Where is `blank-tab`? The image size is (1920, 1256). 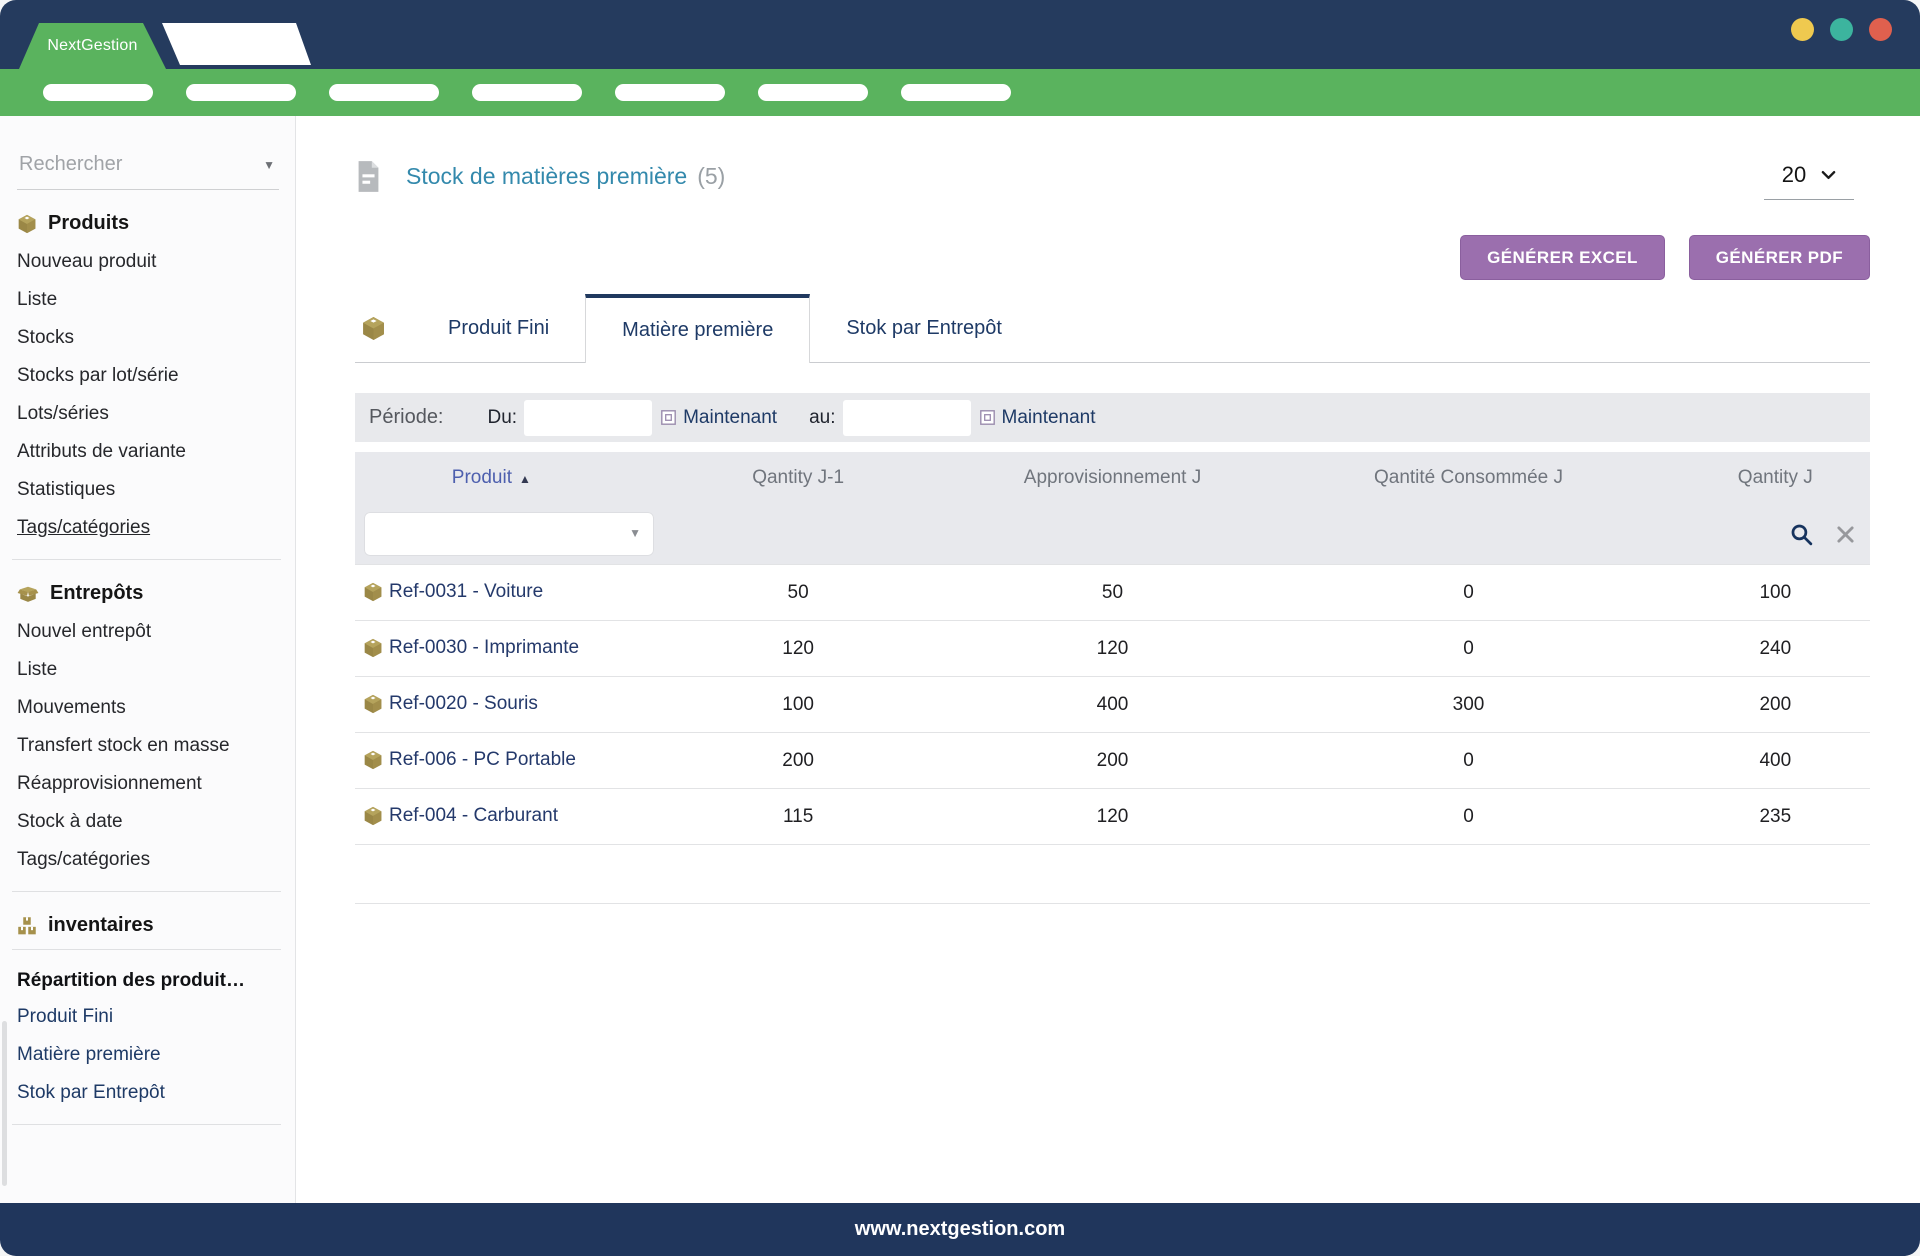 blank-tab is located at coordinates (236, 44).